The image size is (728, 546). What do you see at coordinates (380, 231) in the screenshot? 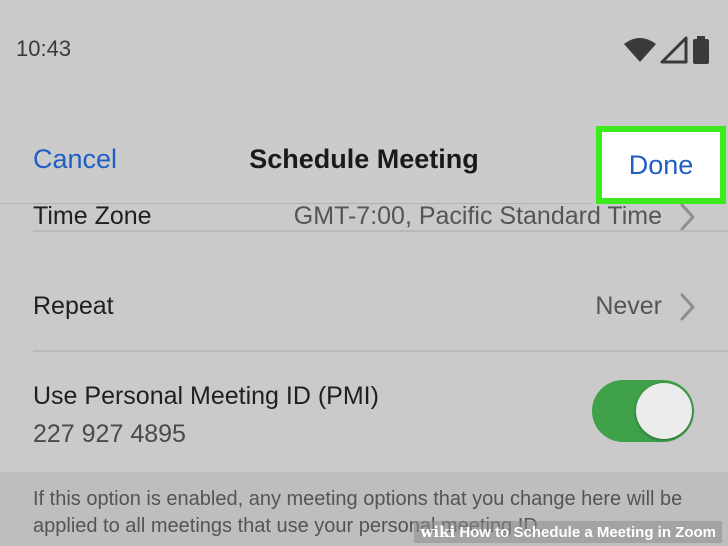
I see `row-divider` at bounding box center [380, 231].